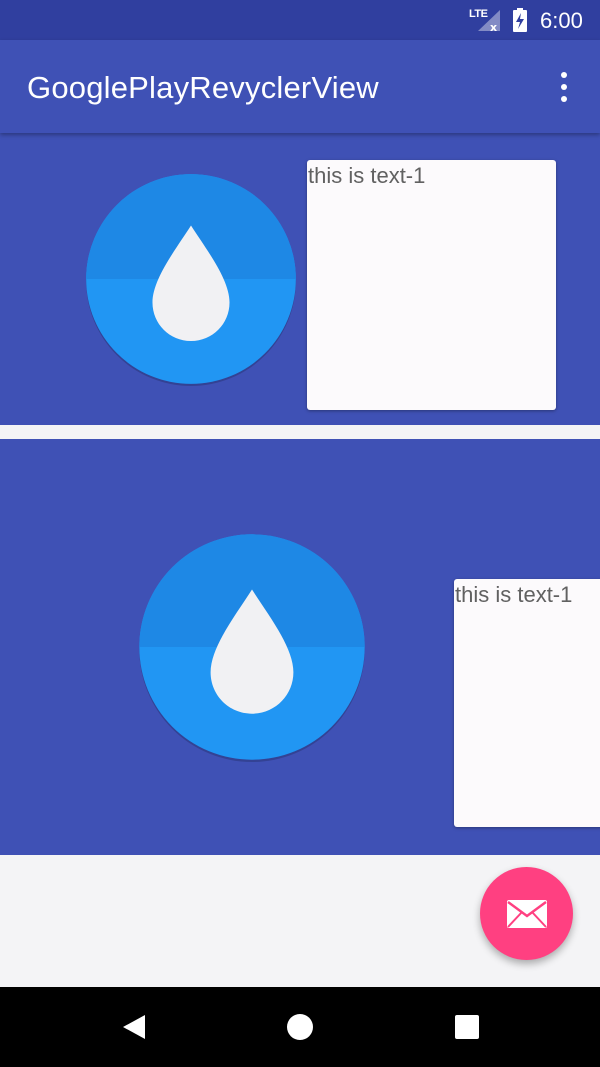 The image size is (600, 1067). I want to click on navigation-bar, so click(300, 1027).